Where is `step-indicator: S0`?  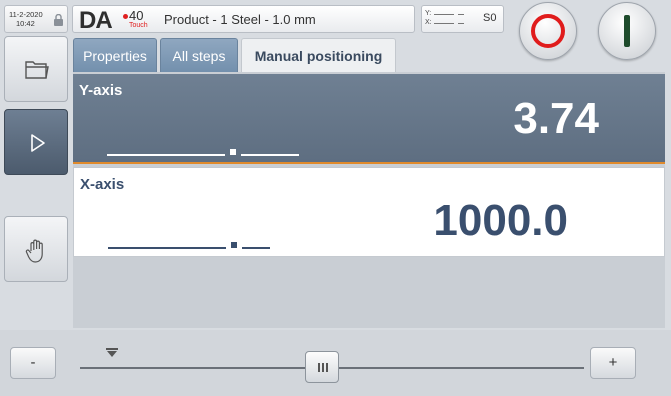 step-indicator: S0 is located at coordinates (490, 18).